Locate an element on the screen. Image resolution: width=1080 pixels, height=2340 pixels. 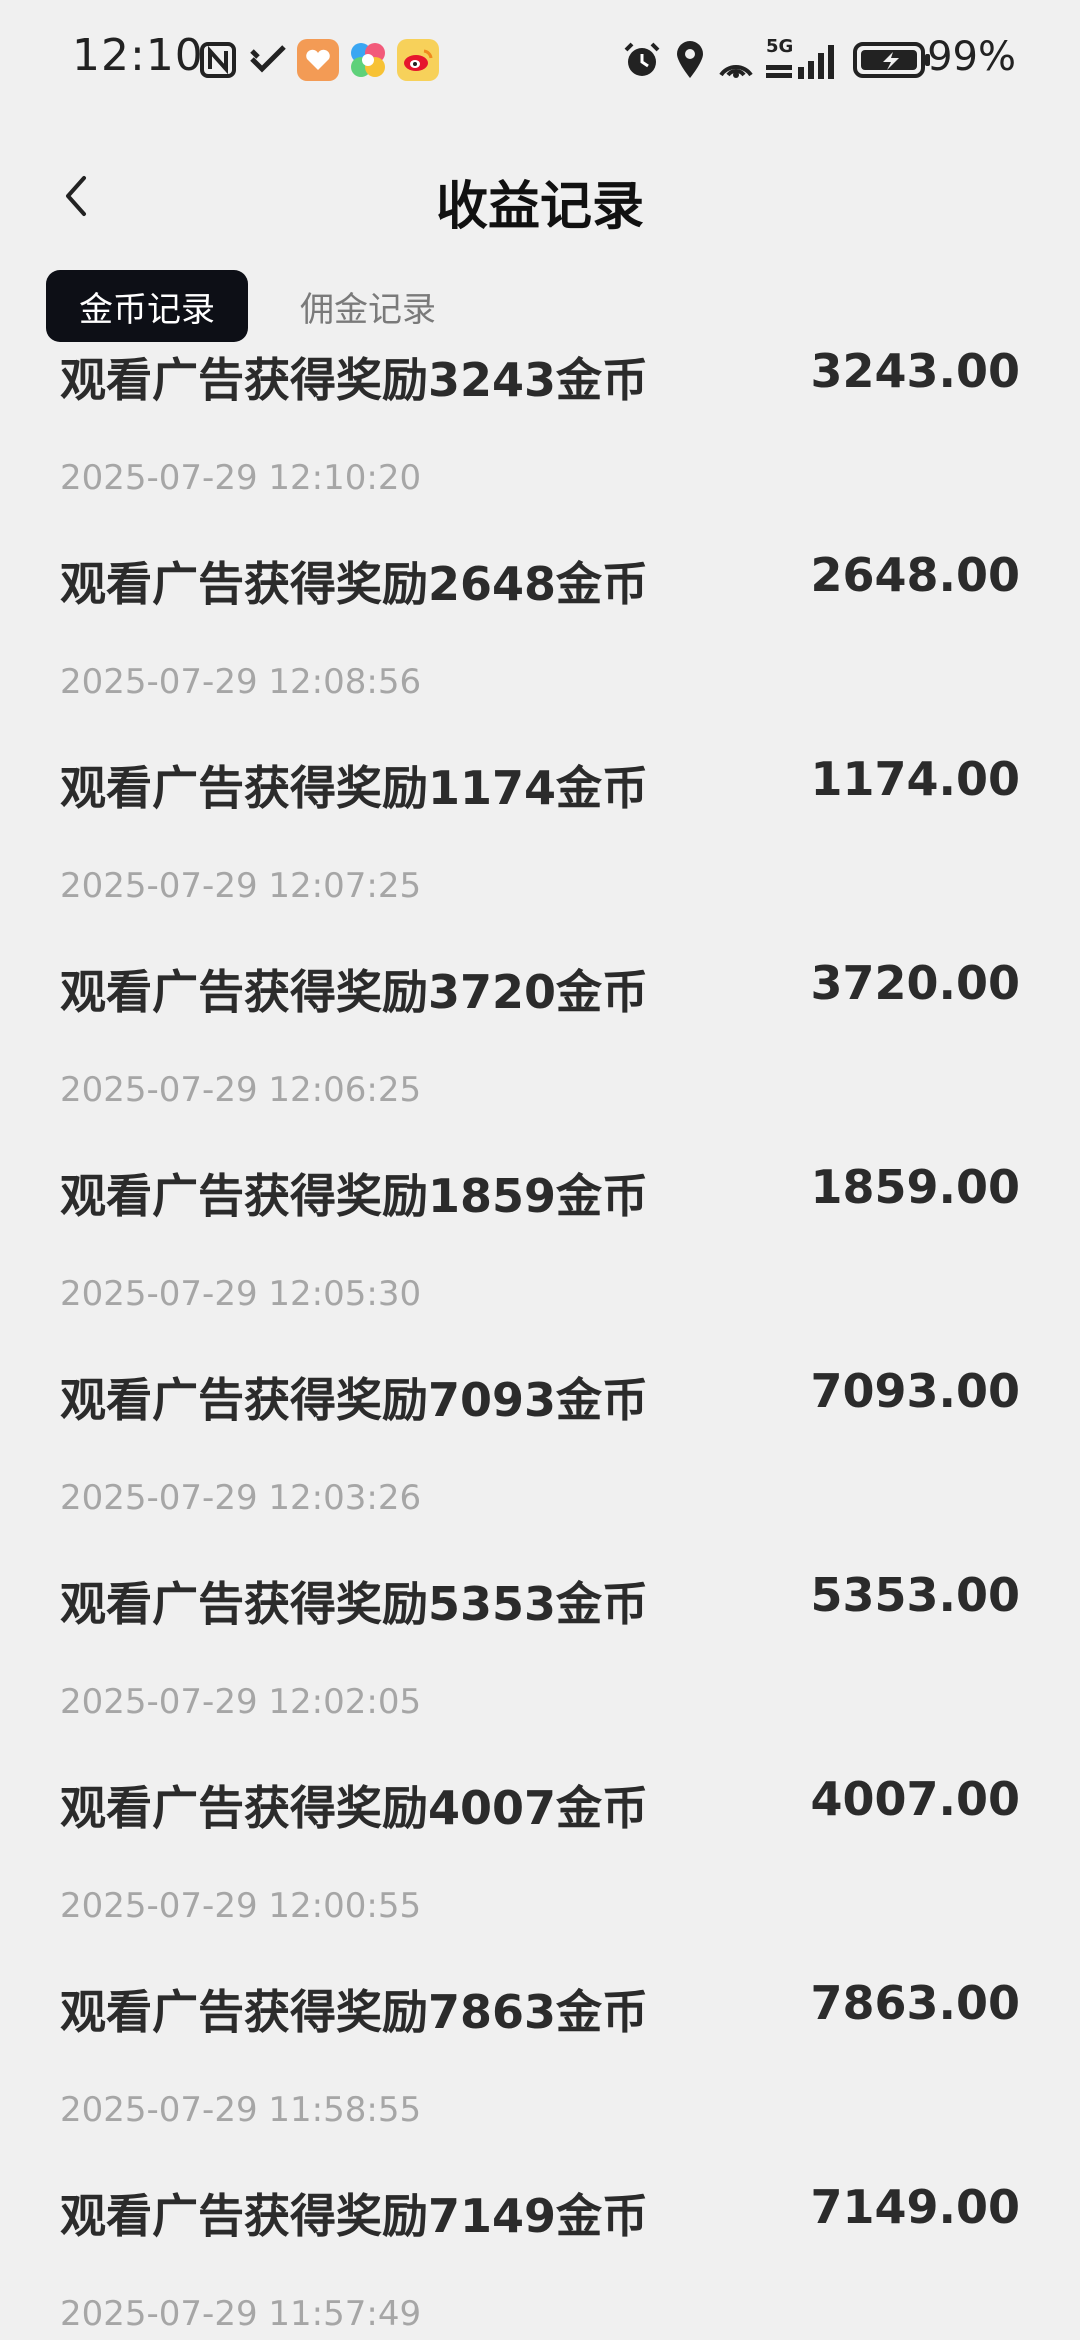
app-header: 收益记录 is located at coordinates (540, 195).